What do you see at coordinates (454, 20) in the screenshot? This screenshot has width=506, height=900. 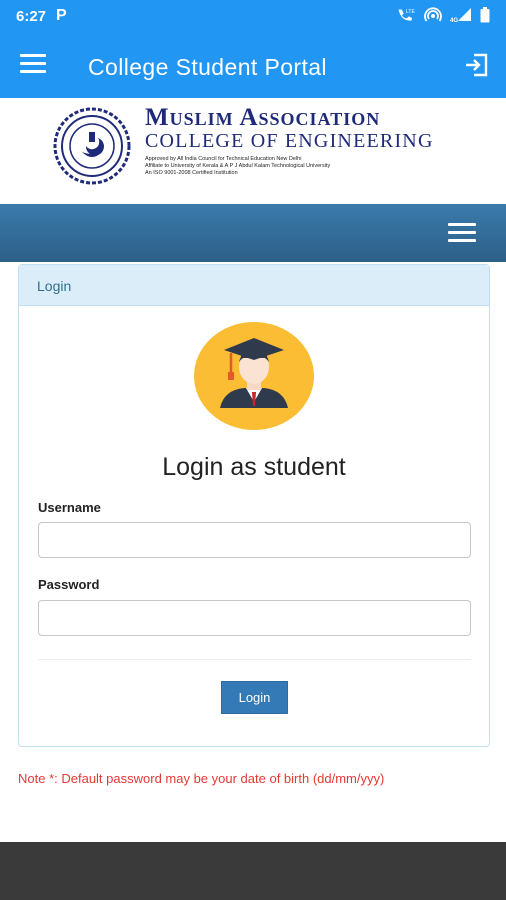 I see `network-label: 4G` at bounding box center [454, 20].